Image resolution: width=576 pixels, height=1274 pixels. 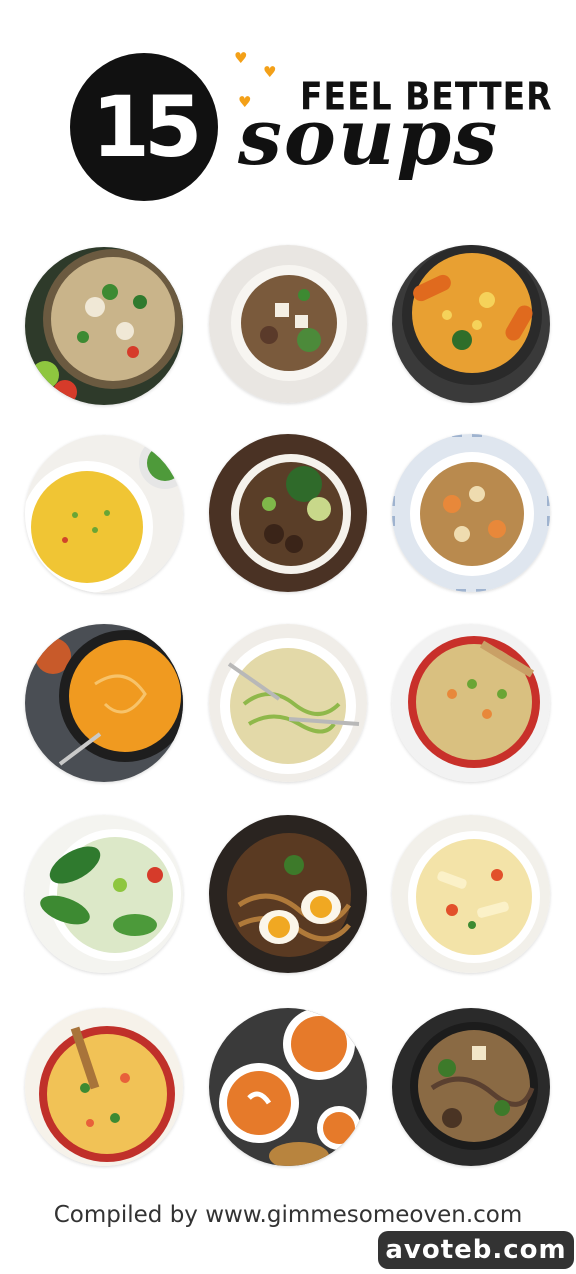 What do you see at coordinates (288, 513) in the screenshot?
I see `soup-photo-spicy-ramen` at bounding box center [288, 513].